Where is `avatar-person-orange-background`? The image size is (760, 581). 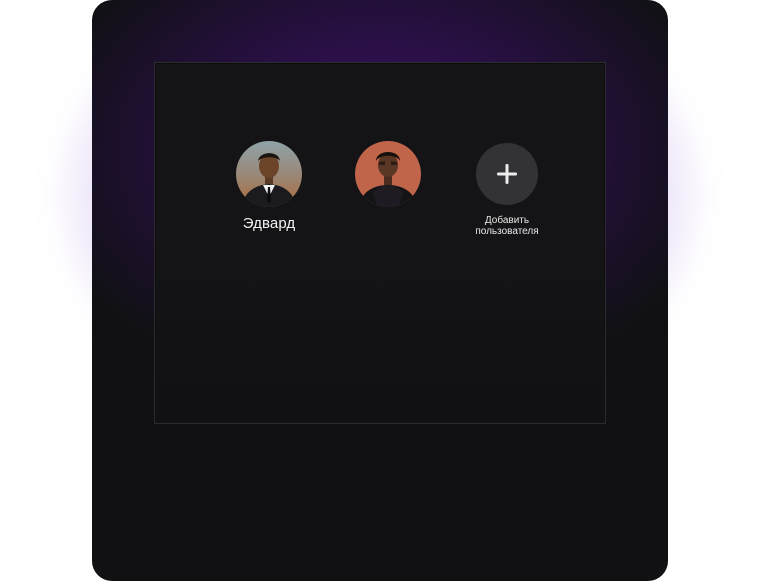
avatar-person-orange-background is located at coordinates (388, 174).